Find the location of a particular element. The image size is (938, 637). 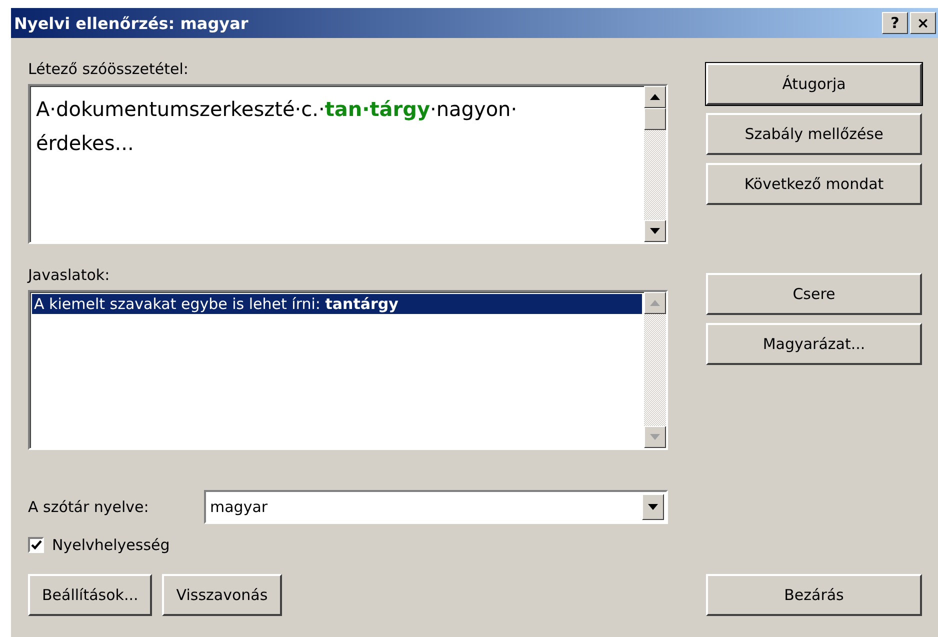

grammar-checkbox is located at coordinates (36, 545).